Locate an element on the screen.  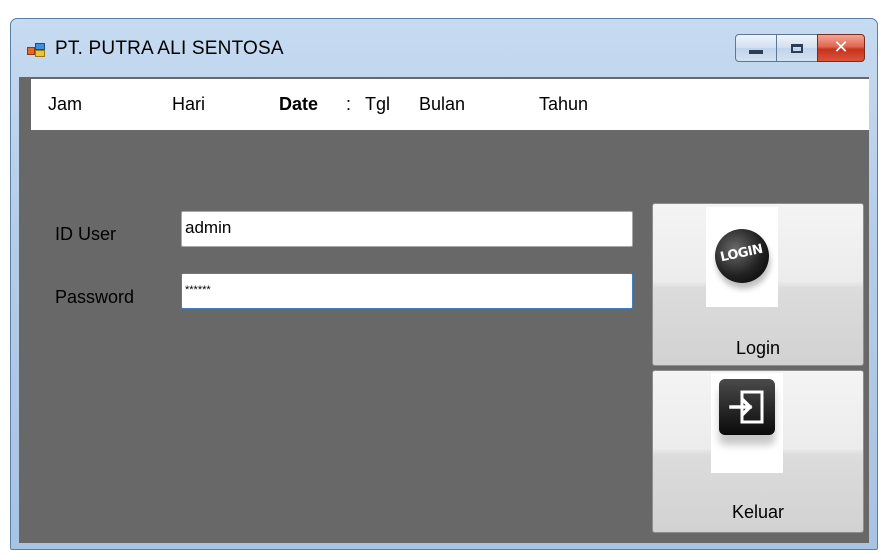
close-button: ✕ is located at coordinates (841, 48).